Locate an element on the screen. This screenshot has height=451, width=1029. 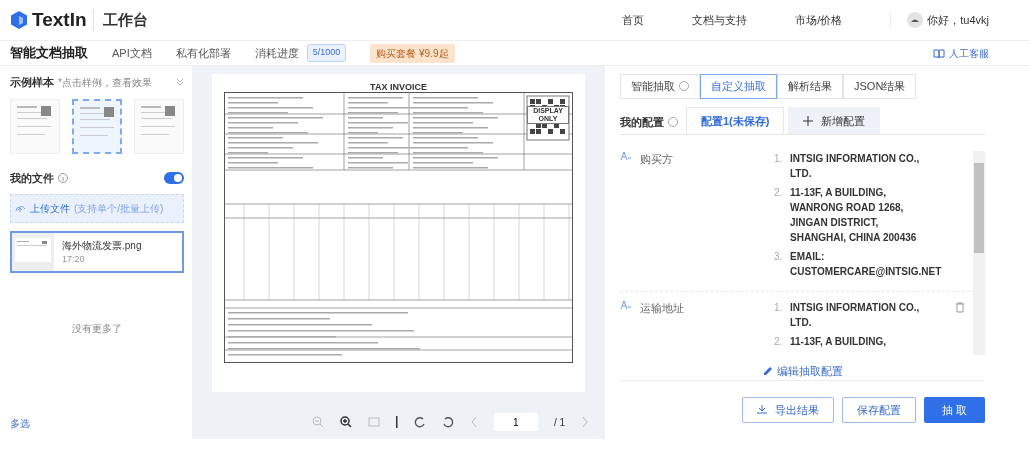
avatar-icon is located at coordinates (915, 20).